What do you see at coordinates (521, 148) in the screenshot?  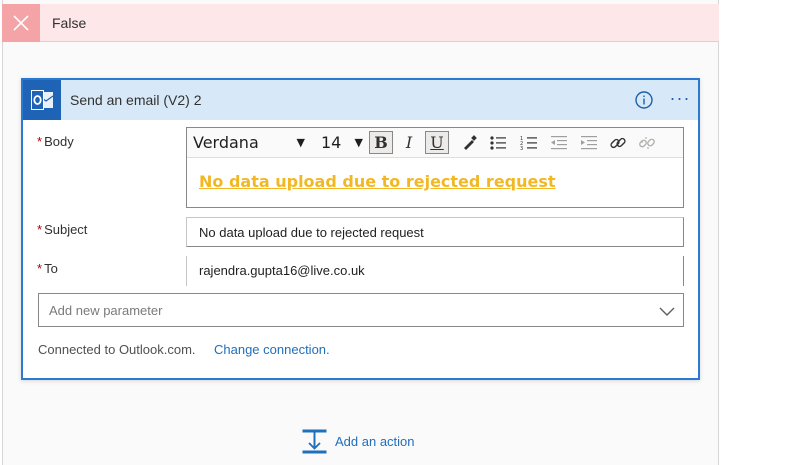 I see `svg-text: 3` at bounding box center [521, 148].